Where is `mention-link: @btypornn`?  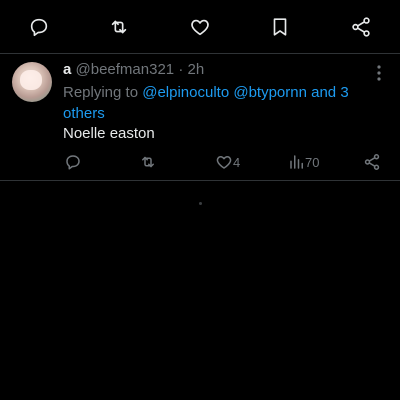 mention-link: @btypornn is located at coordinates (270, 92).